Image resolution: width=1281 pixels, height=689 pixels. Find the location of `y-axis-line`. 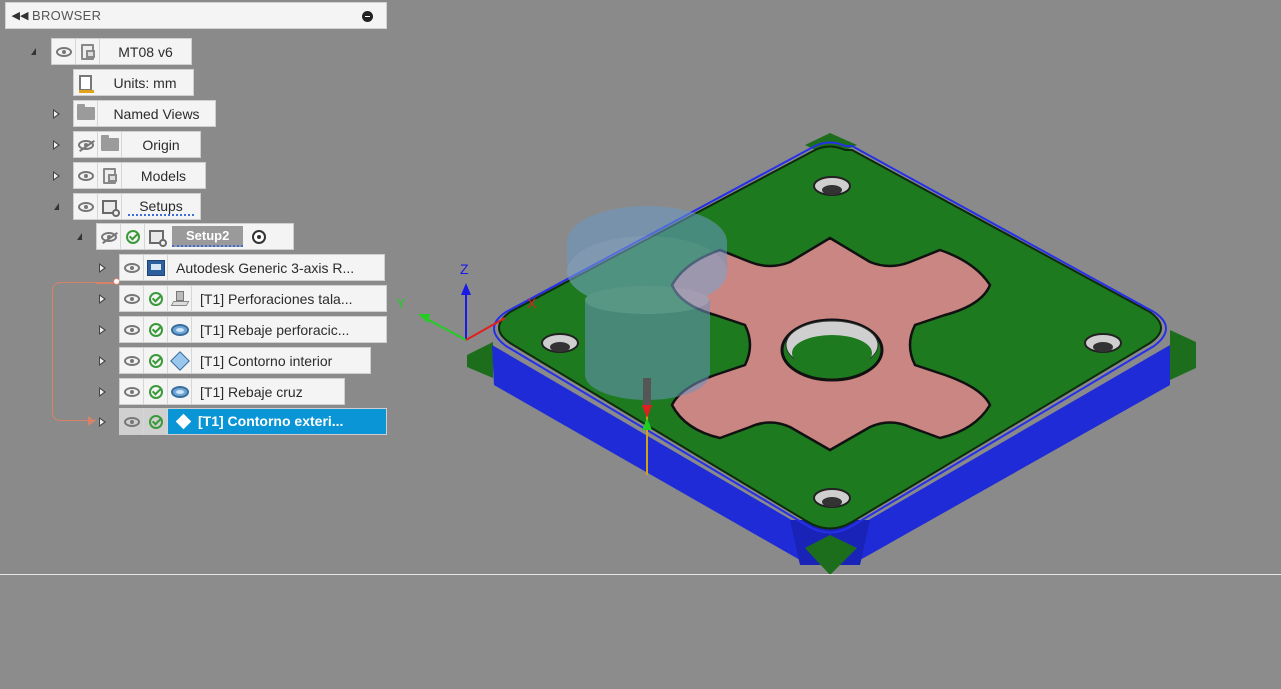

y-axis-line is located at coordinates (445, 329).